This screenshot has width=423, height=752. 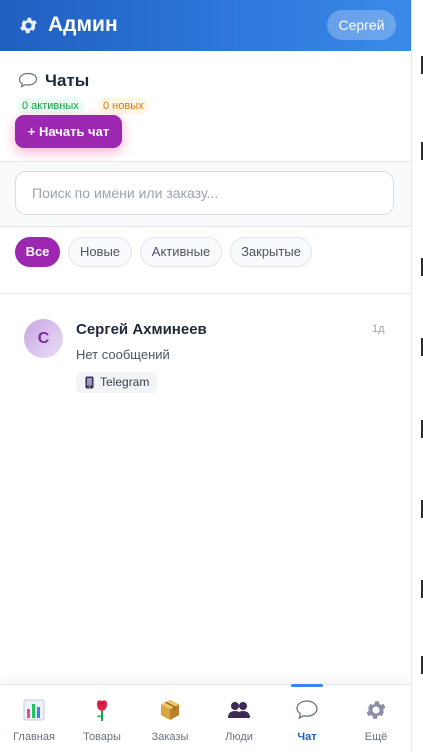 What do you see at coordinates (376, 737) in the screenshot?
I see `nav-label: Ещё` at bounding box center [376, 737].